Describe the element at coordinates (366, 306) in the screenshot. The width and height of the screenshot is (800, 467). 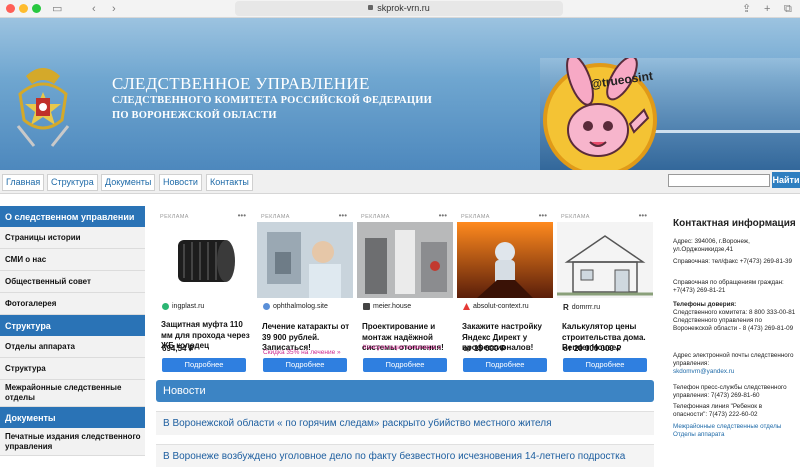
I see `meier-icon` at that location.